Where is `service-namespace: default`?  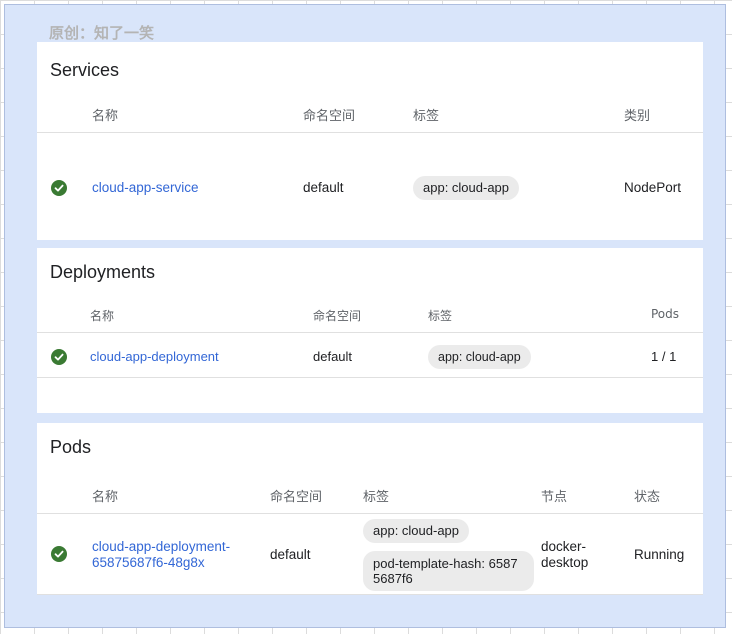
service-namespace: default is located at coordinates (323, 187).